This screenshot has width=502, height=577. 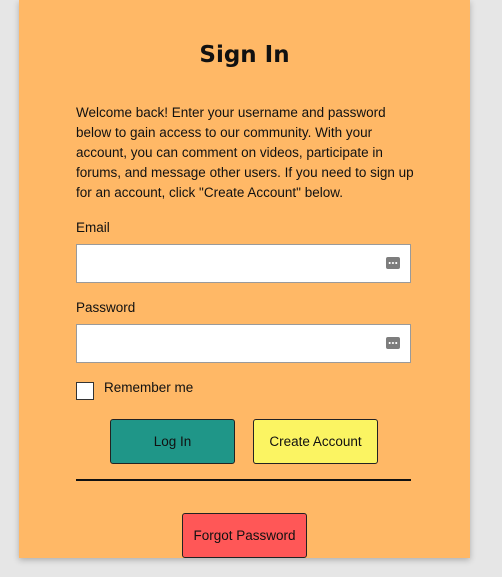 I want to click on email-field-box, so click(x=243, y=263).